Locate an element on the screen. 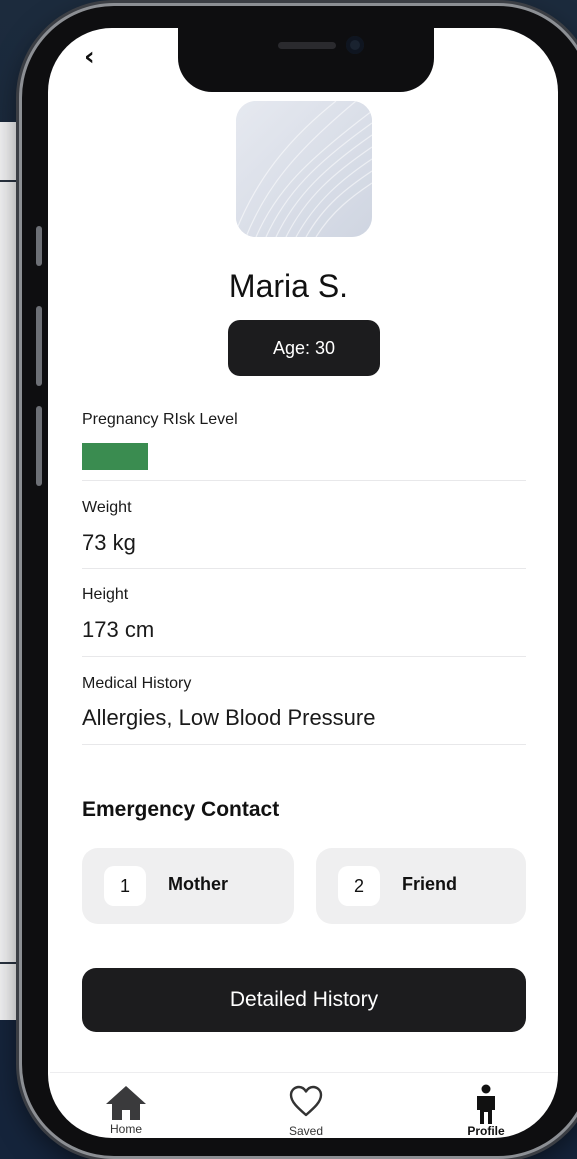 The image size is (577, 1159). phone-side-button is located at coordinates (39, 246).